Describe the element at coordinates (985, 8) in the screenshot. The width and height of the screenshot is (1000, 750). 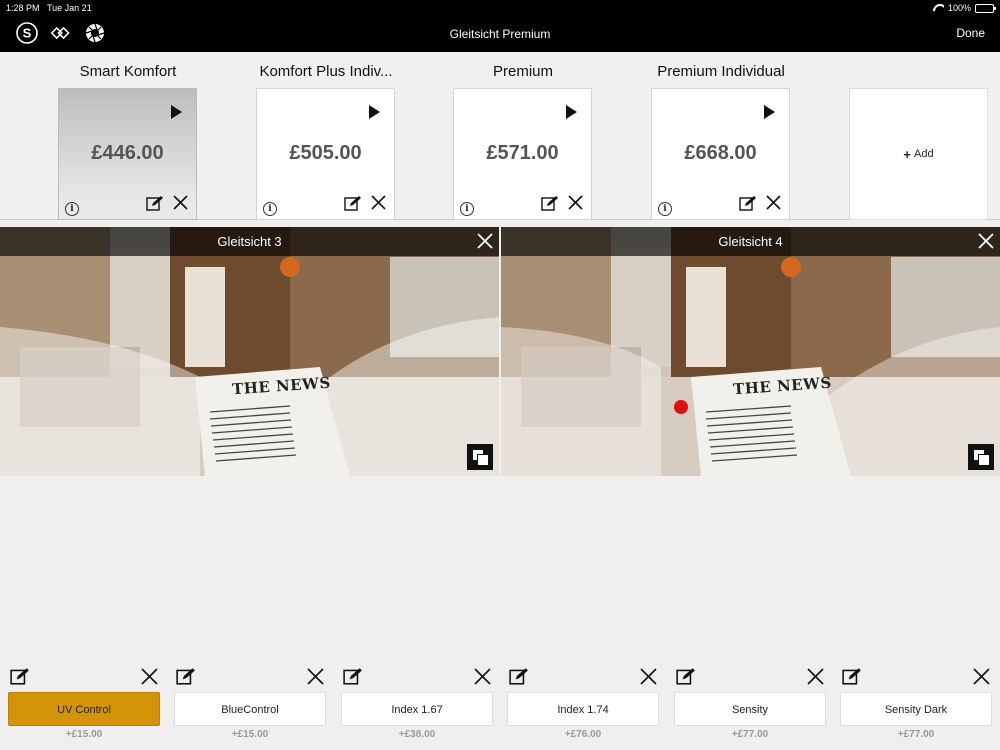
I see `battery-icon` at that location.